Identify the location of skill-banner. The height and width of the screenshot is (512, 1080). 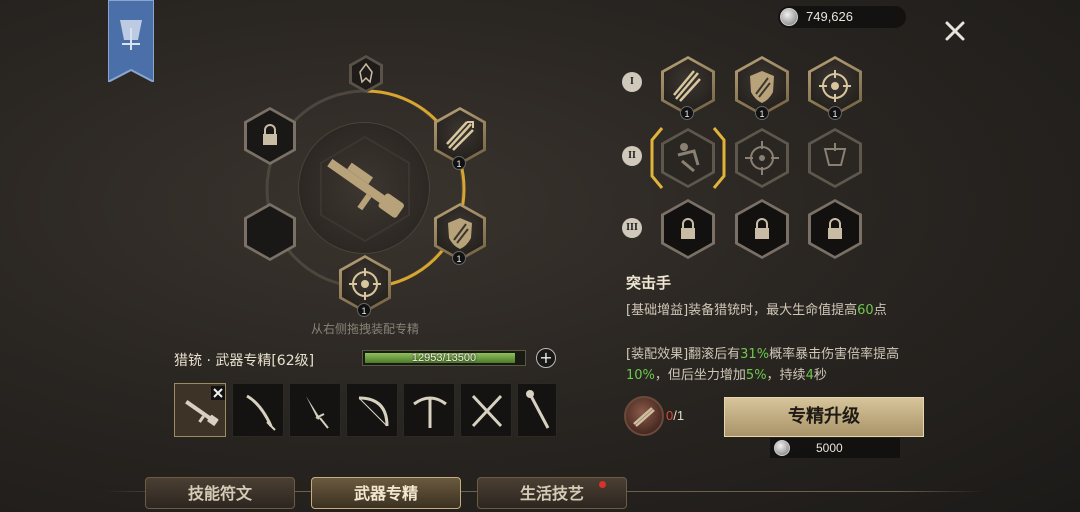
(835, 158).